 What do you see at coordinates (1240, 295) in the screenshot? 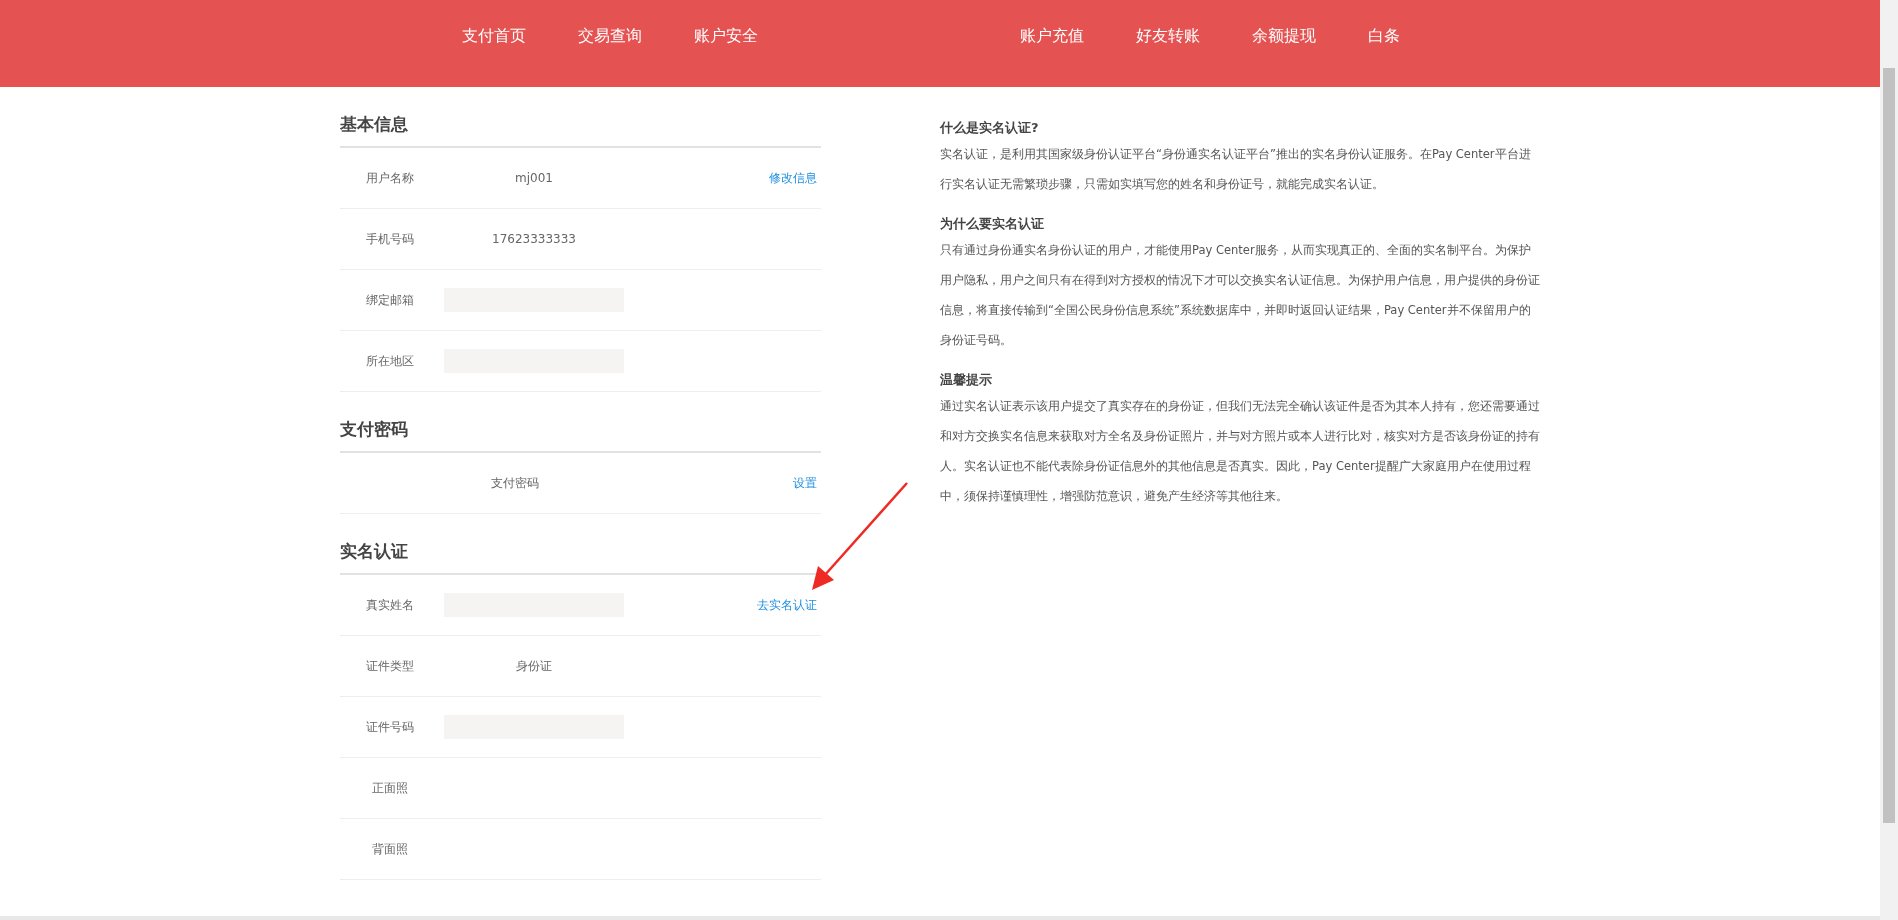
I see `article-paragraph: 只有通过身份通实名身份认证的用户，才能使用Pay Center服务，从而实现真正的、全面的实名制平台。为保护用户隐私，用户之间只有在得到对方授权的情况下才可以交换实名认证信息。为保护用户信息，用户提供的身份证信息，将直接传输到“全国公民身份信息系统”系统数据库中，并即时返回认证结果，Pay Center并不保留用户的身份证号码。` at bounding box center [1240, 295].